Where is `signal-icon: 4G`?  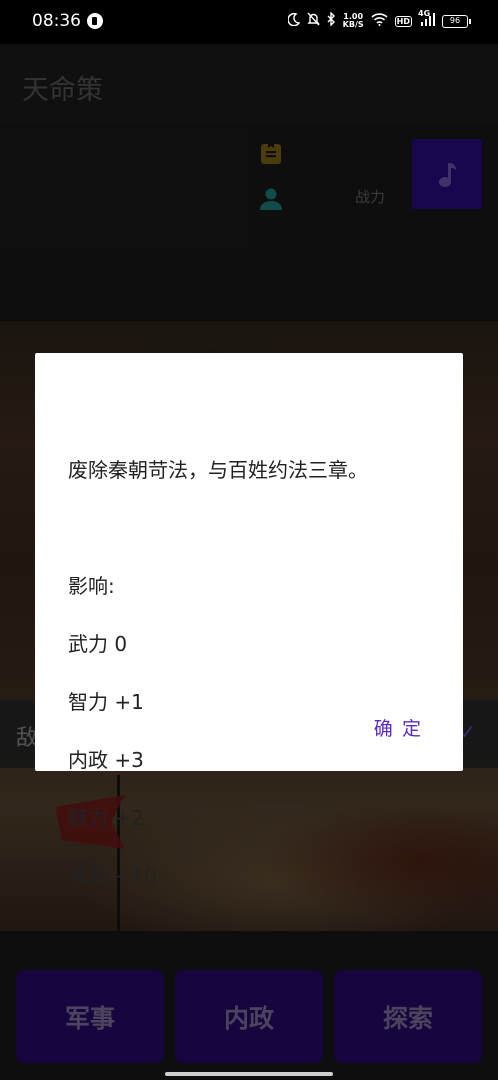 signal-icon: 4G is located at coordinates (426, 19).